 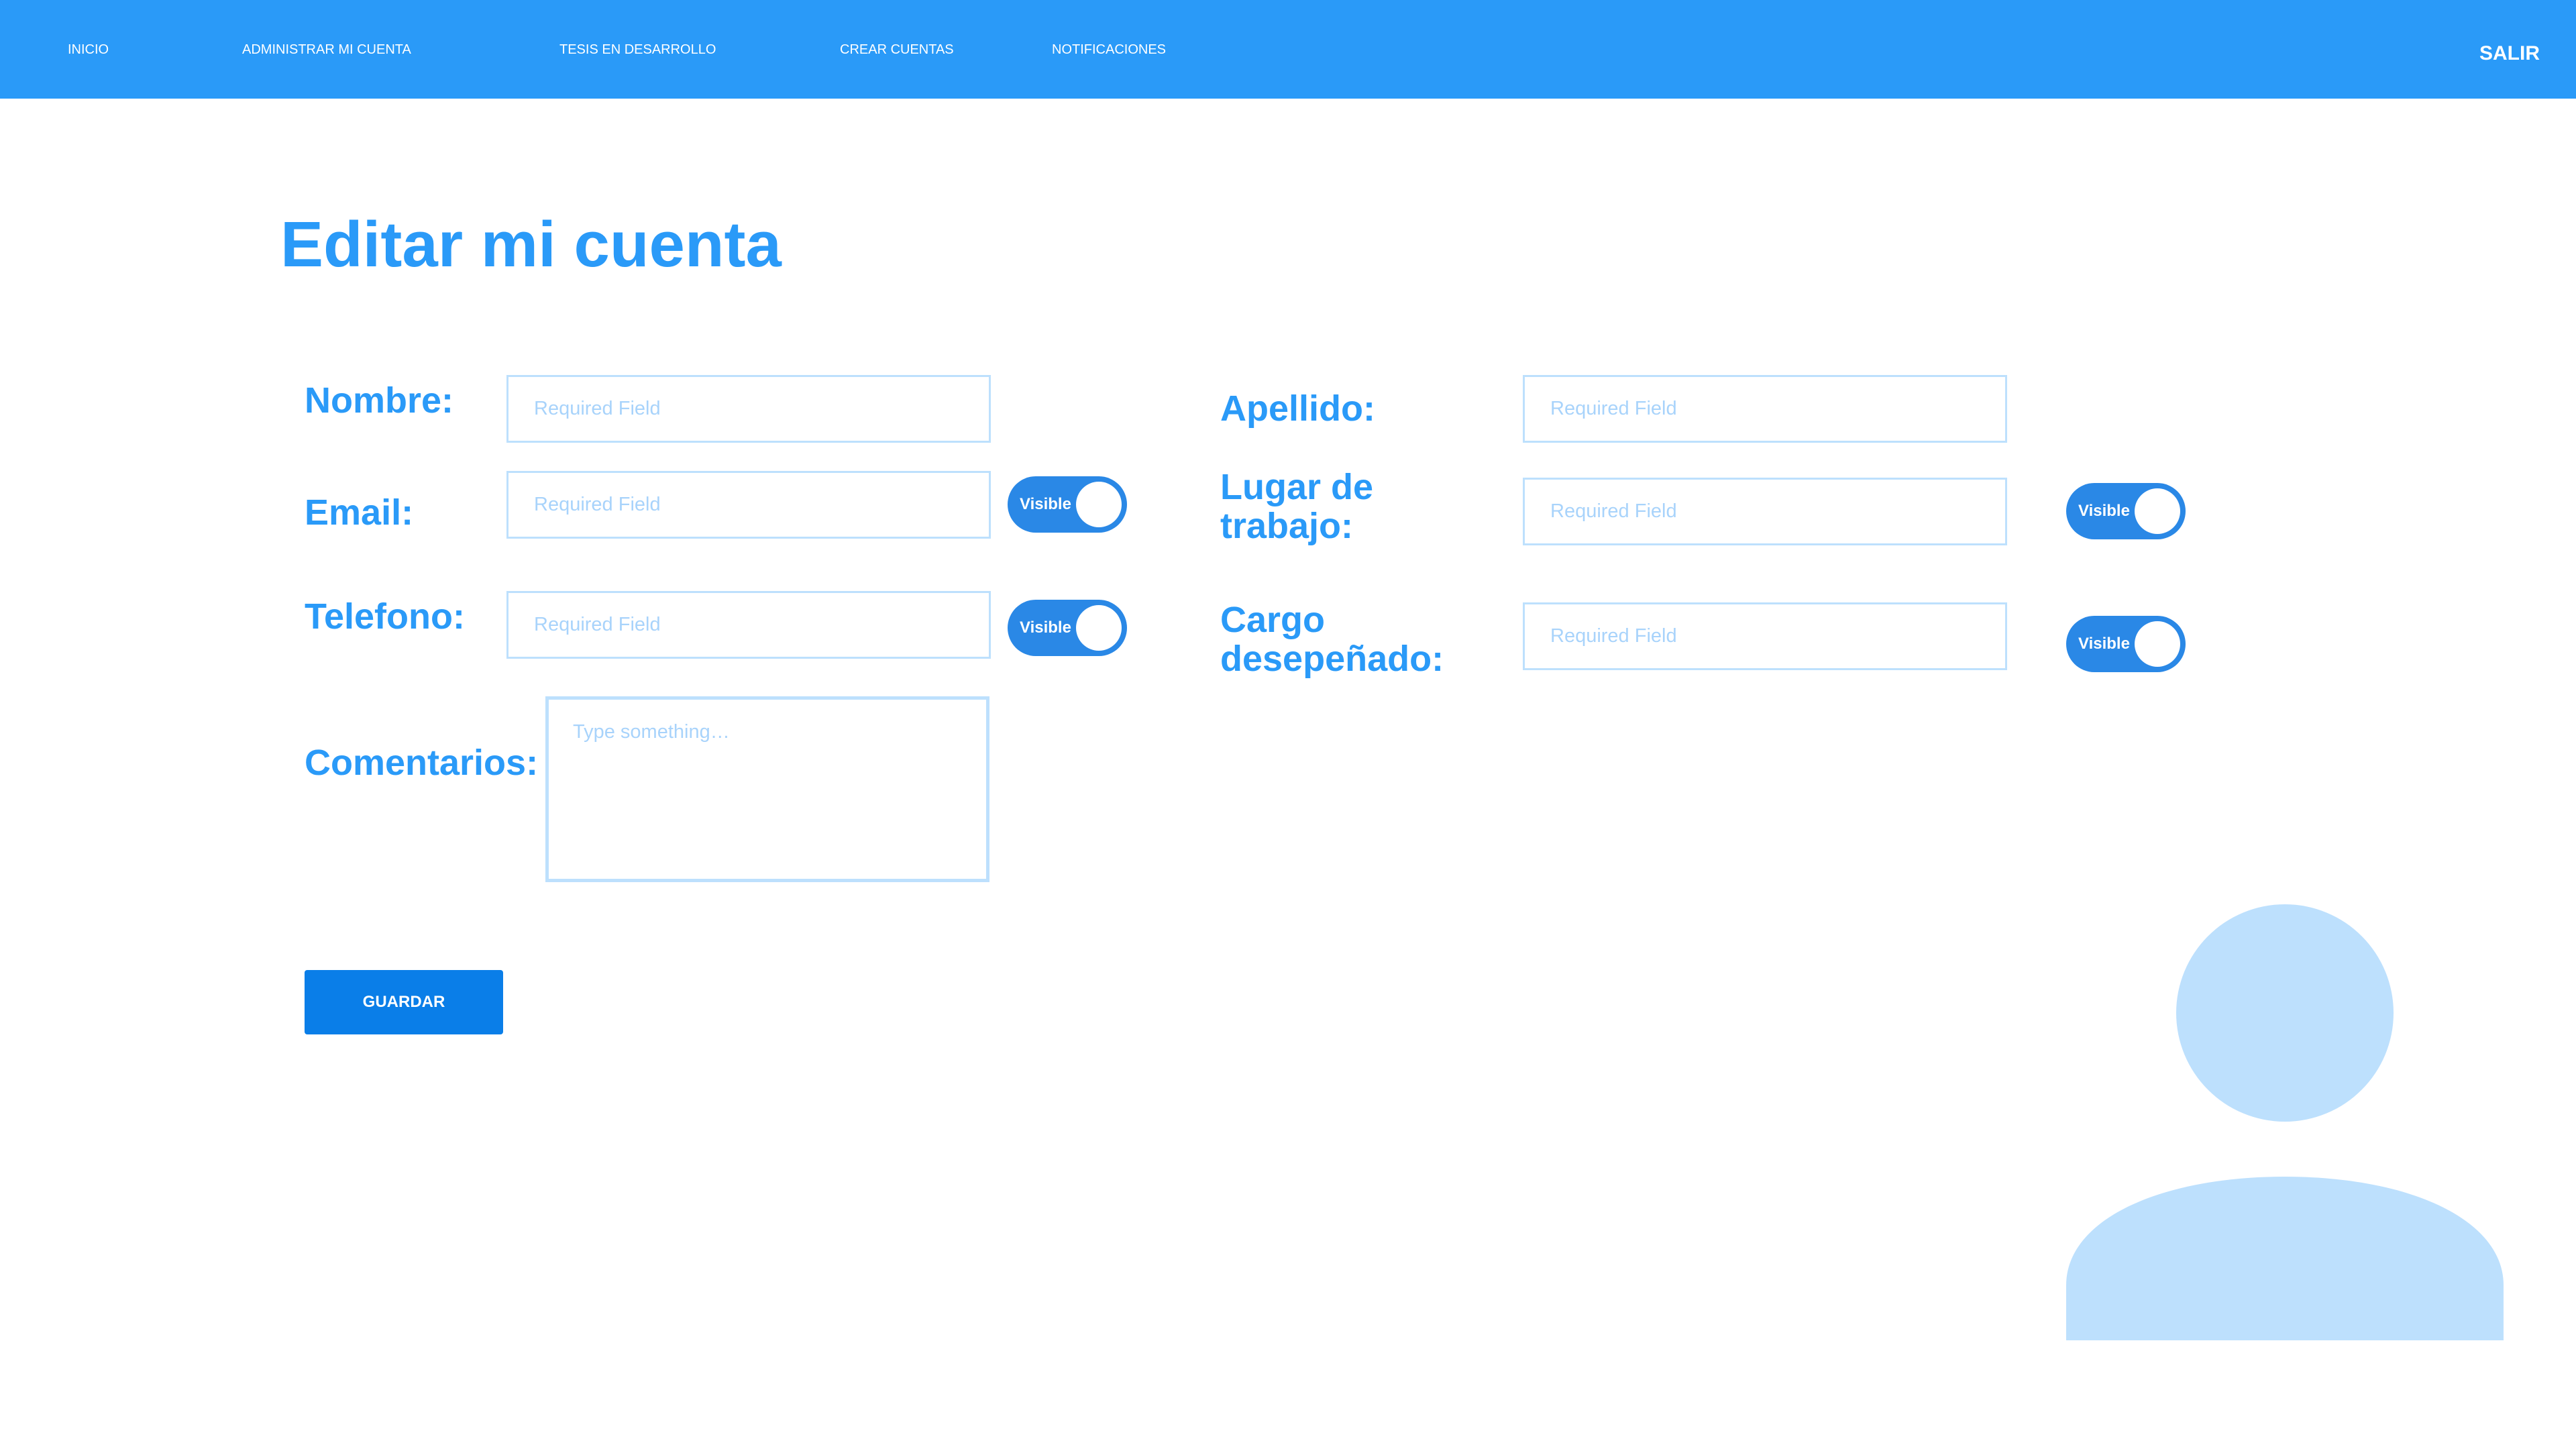 I want to click on lugar-trabajo-visibility-label: Visible, so click(x=2104, y=511).